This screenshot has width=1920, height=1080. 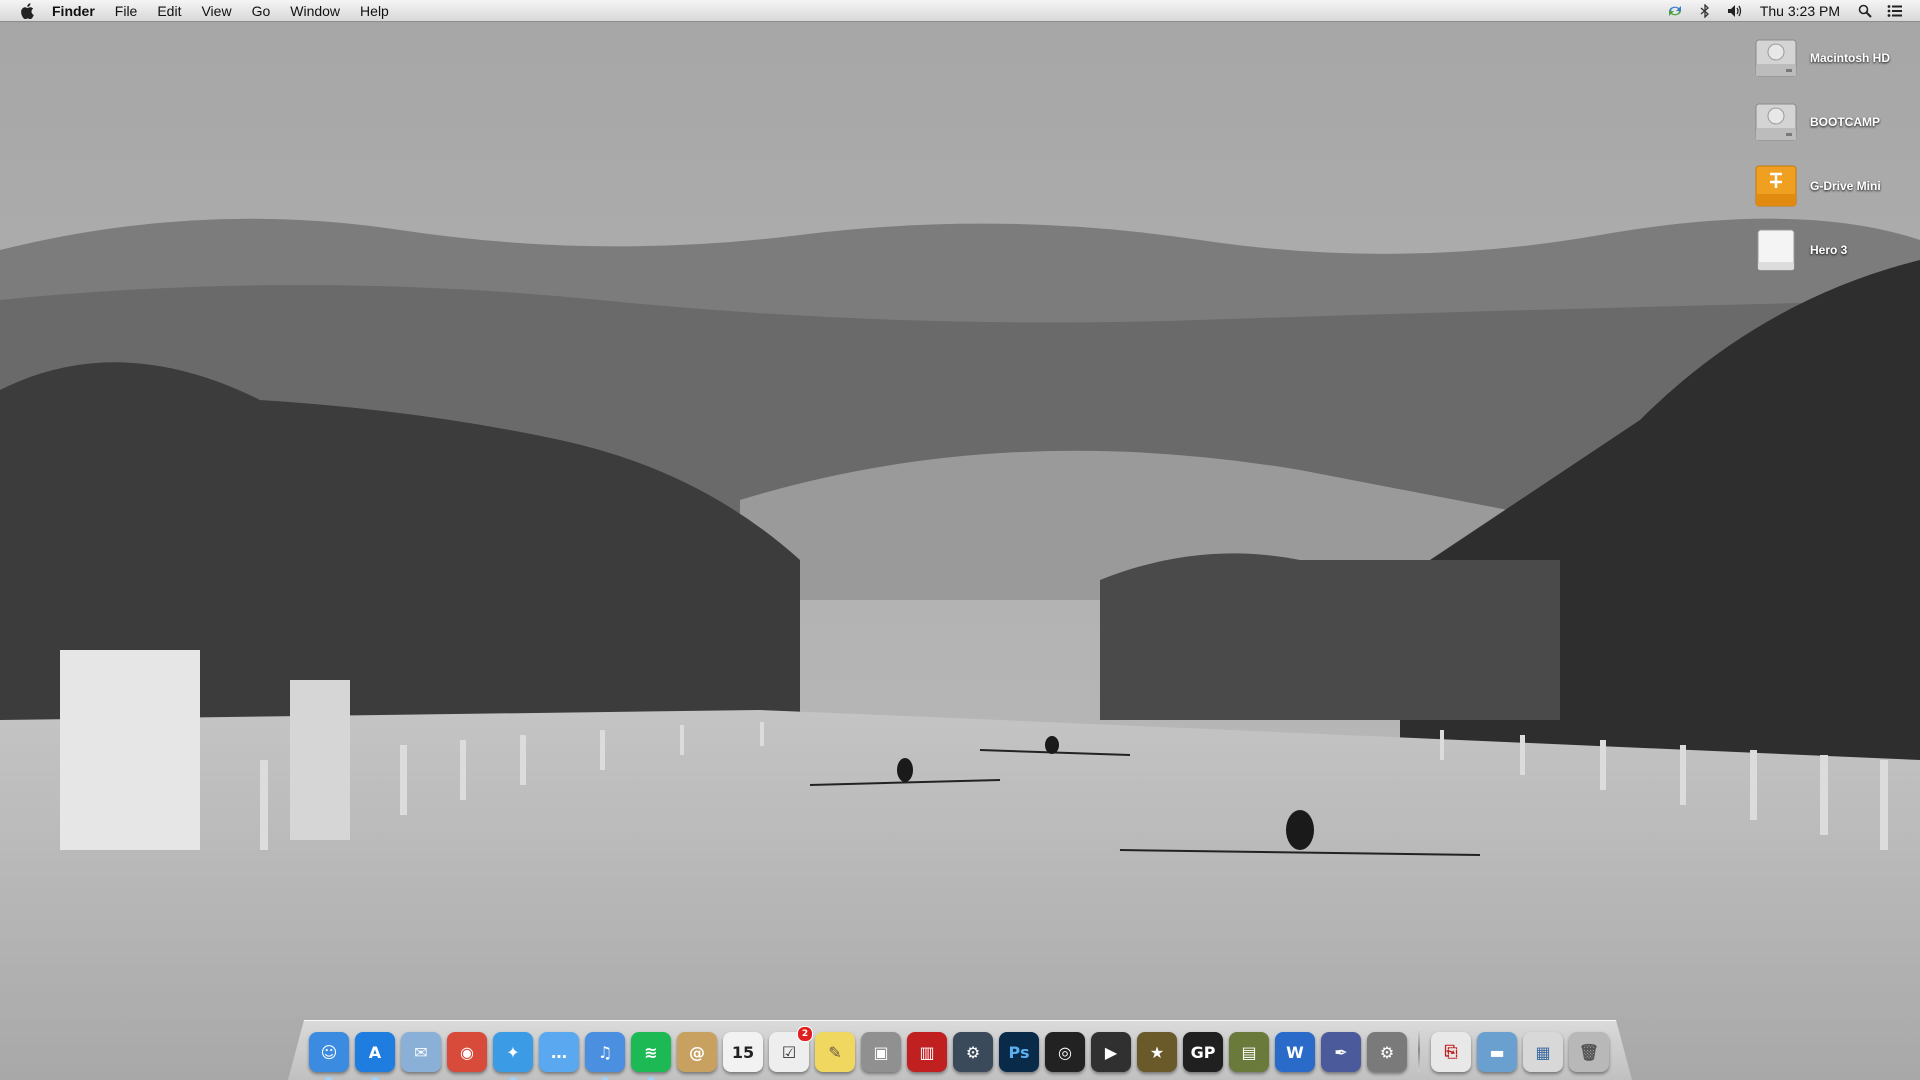 I want to click on dock-aperture: ◎, so click(x=1065, y=1052).